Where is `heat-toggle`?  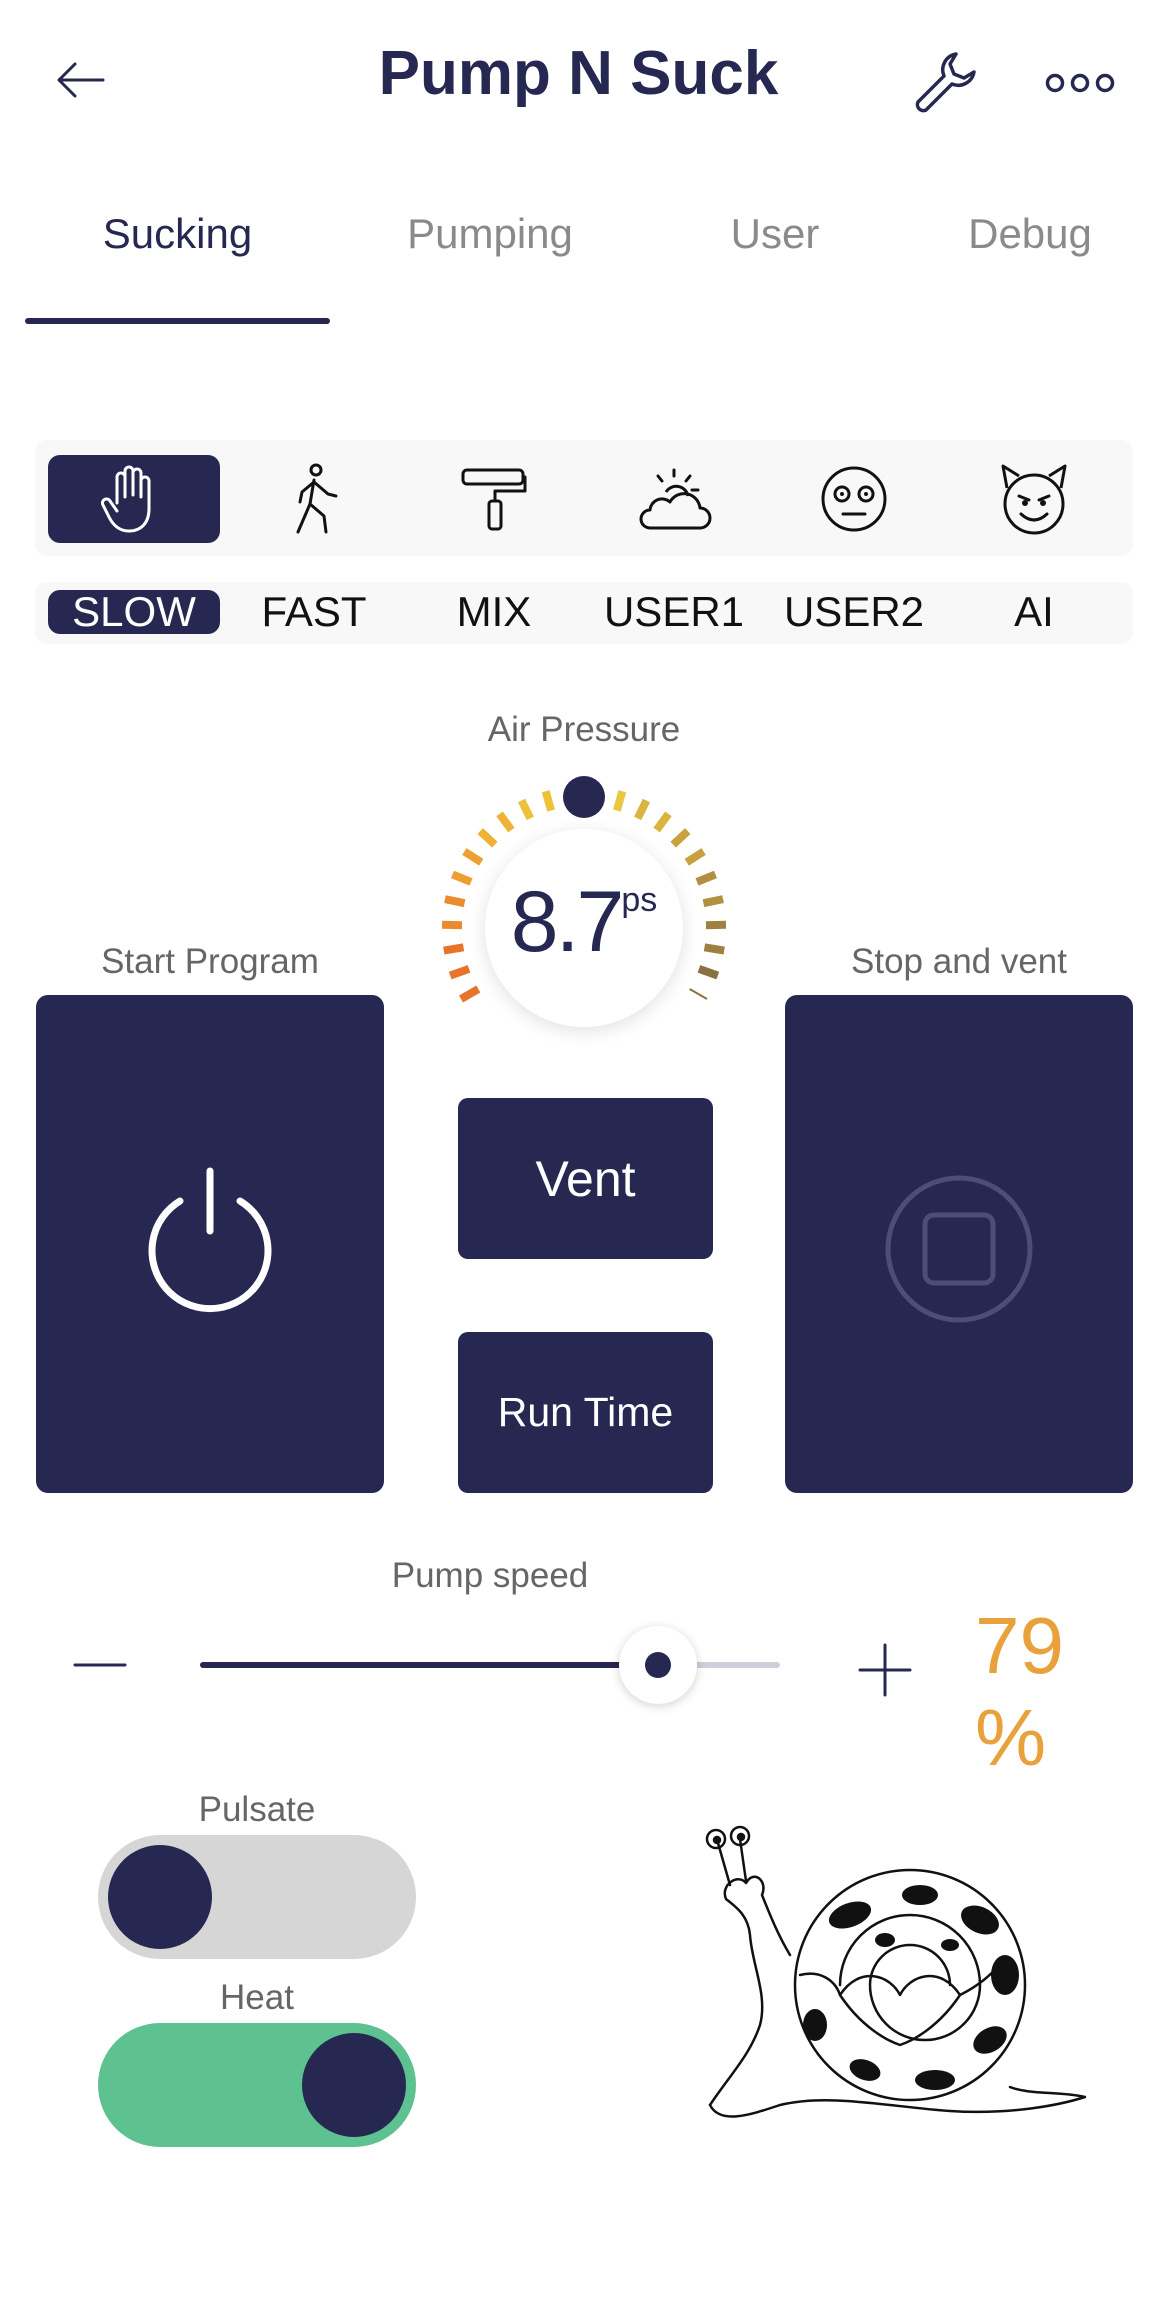
heat-toggle is located at coordinates (257, 2085).